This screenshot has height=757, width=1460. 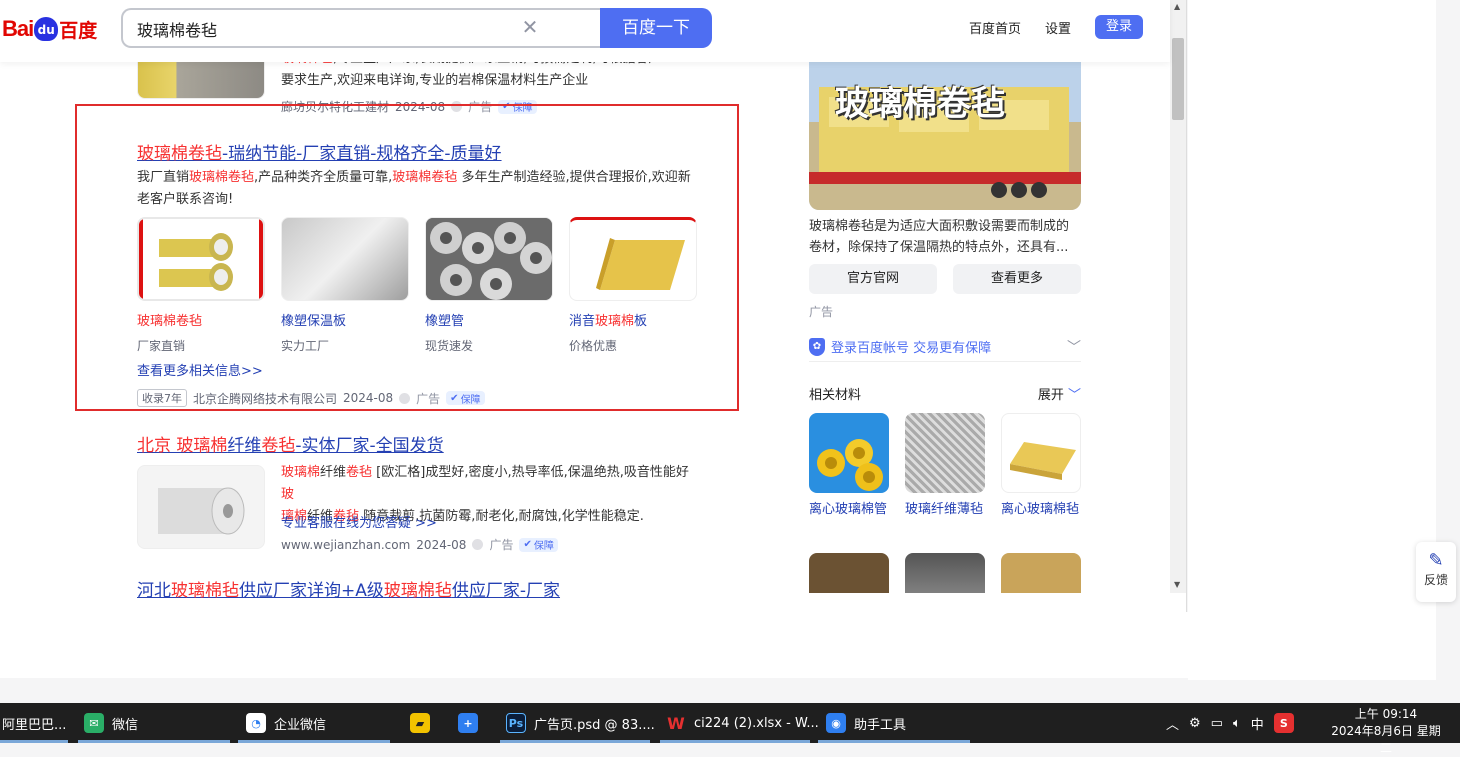 What do you see at coordinates (179, 154) in the screenshot?
I see `title-keyword: 玻璃棉卷毡` at bounding box center [179, 154].